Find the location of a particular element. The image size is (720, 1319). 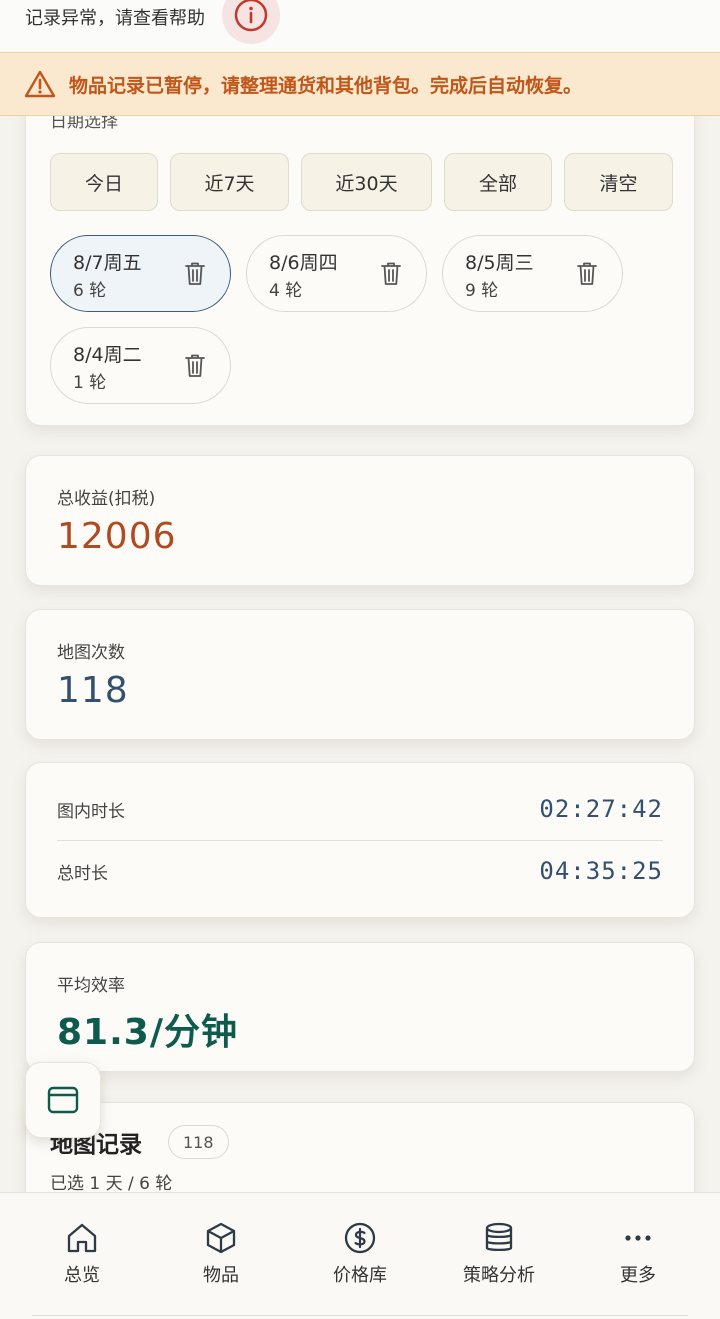

day-chip-date: 8/6周四 is located at coordinates (303, 263).